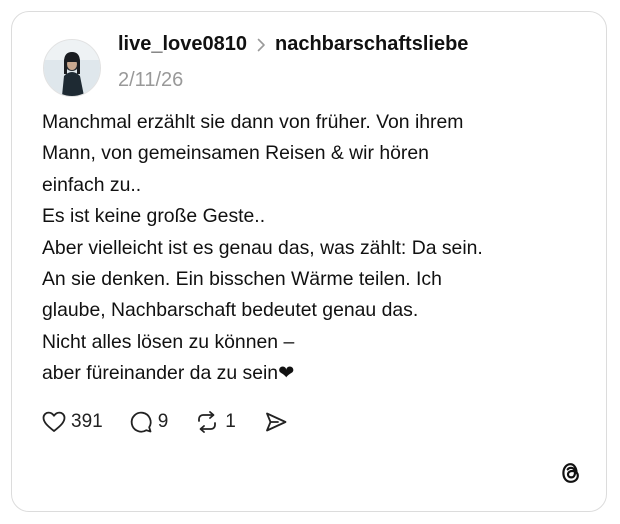 The height and width of the screenshot is (524, 620). Describe the element at coordinates (168, 373) in the screenshot. I see `post-text-line: aber füreinander da zu sein❤` at that location.